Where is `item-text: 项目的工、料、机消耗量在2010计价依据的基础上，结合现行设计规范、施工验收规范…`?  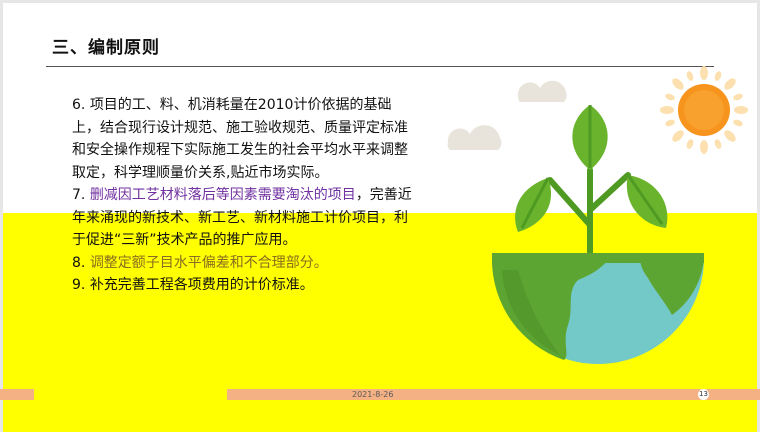
item-text: 项目的工、料、机消耗量在2010计价依据的基础上，结合现行设计规范、施工验收规范… is located at coordinates (240, 139).